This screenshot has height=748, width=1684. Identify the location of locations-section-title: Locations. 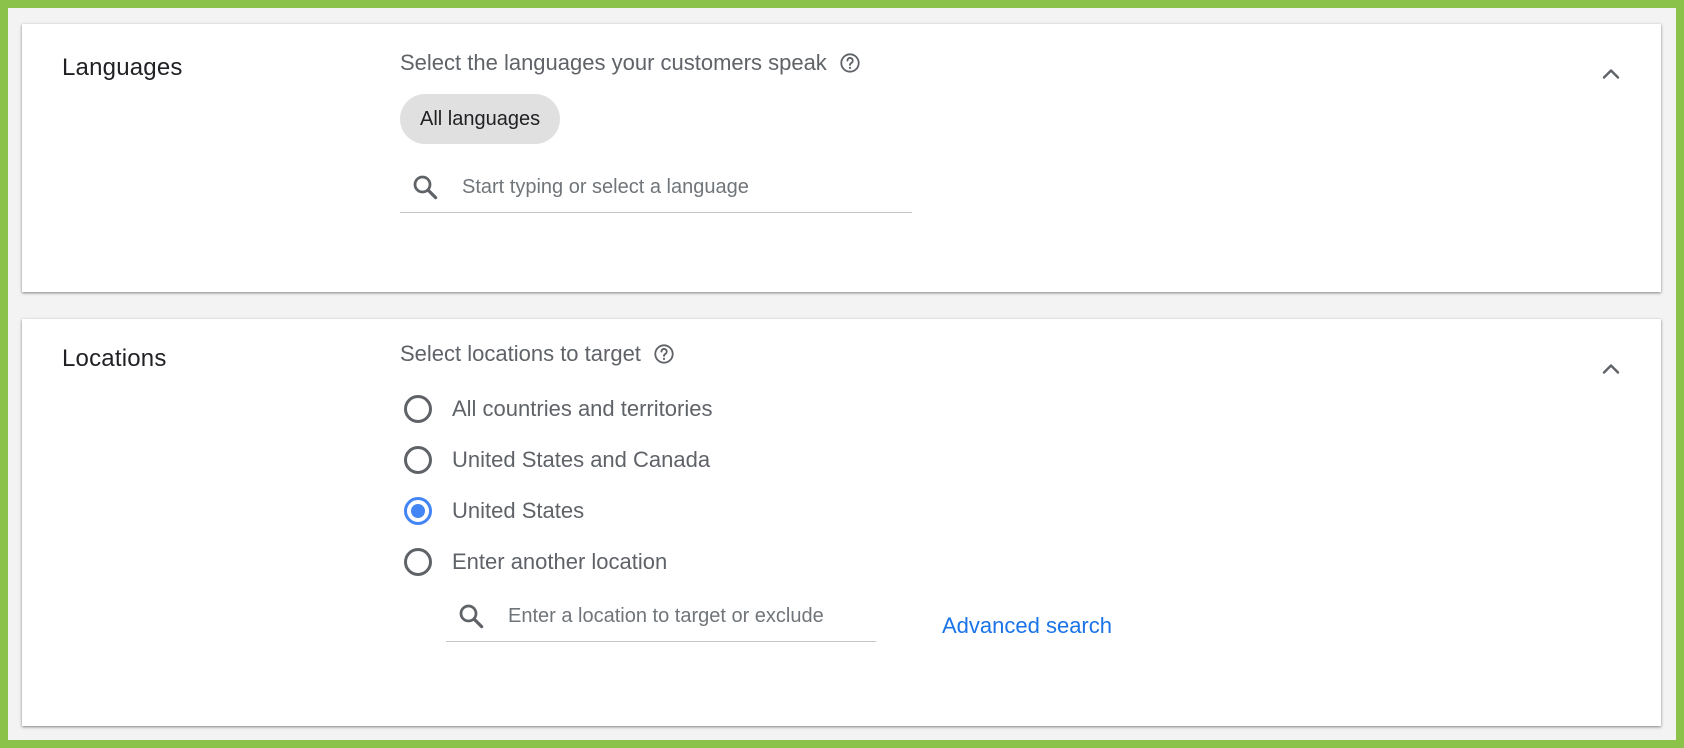
(114, 358).